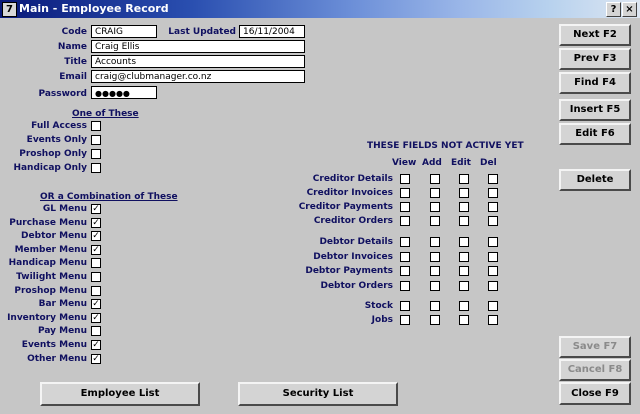 This screenshot has height=414, width=640. Describe the element at coordinates (356, 286) in the screenshot. I see `security-row-label: Debtor Orders` at that location.